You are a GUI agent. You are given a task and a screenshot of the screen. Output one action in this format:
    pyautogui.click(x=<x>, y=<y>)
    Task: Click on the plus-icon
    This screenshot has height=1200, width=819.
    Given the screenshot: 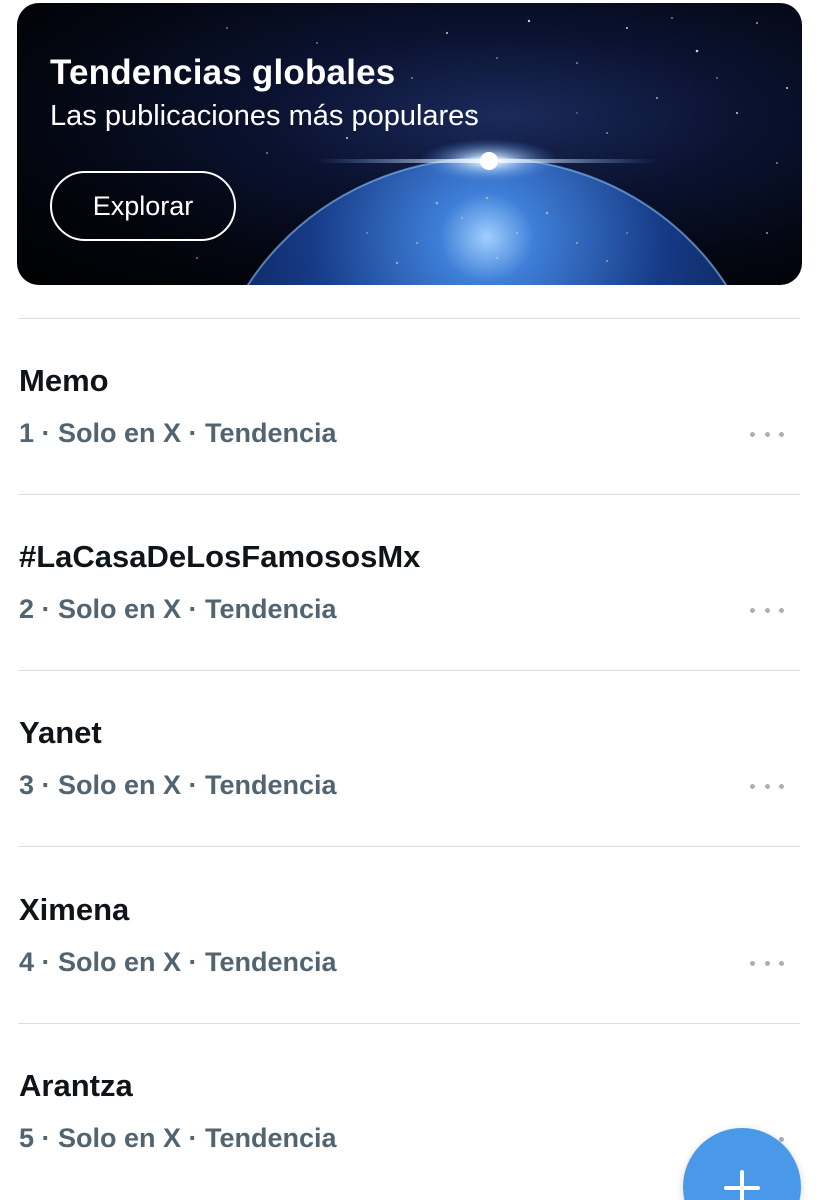 What is the action you would take?
    pyautogui.click(x=742, y=1185)
    